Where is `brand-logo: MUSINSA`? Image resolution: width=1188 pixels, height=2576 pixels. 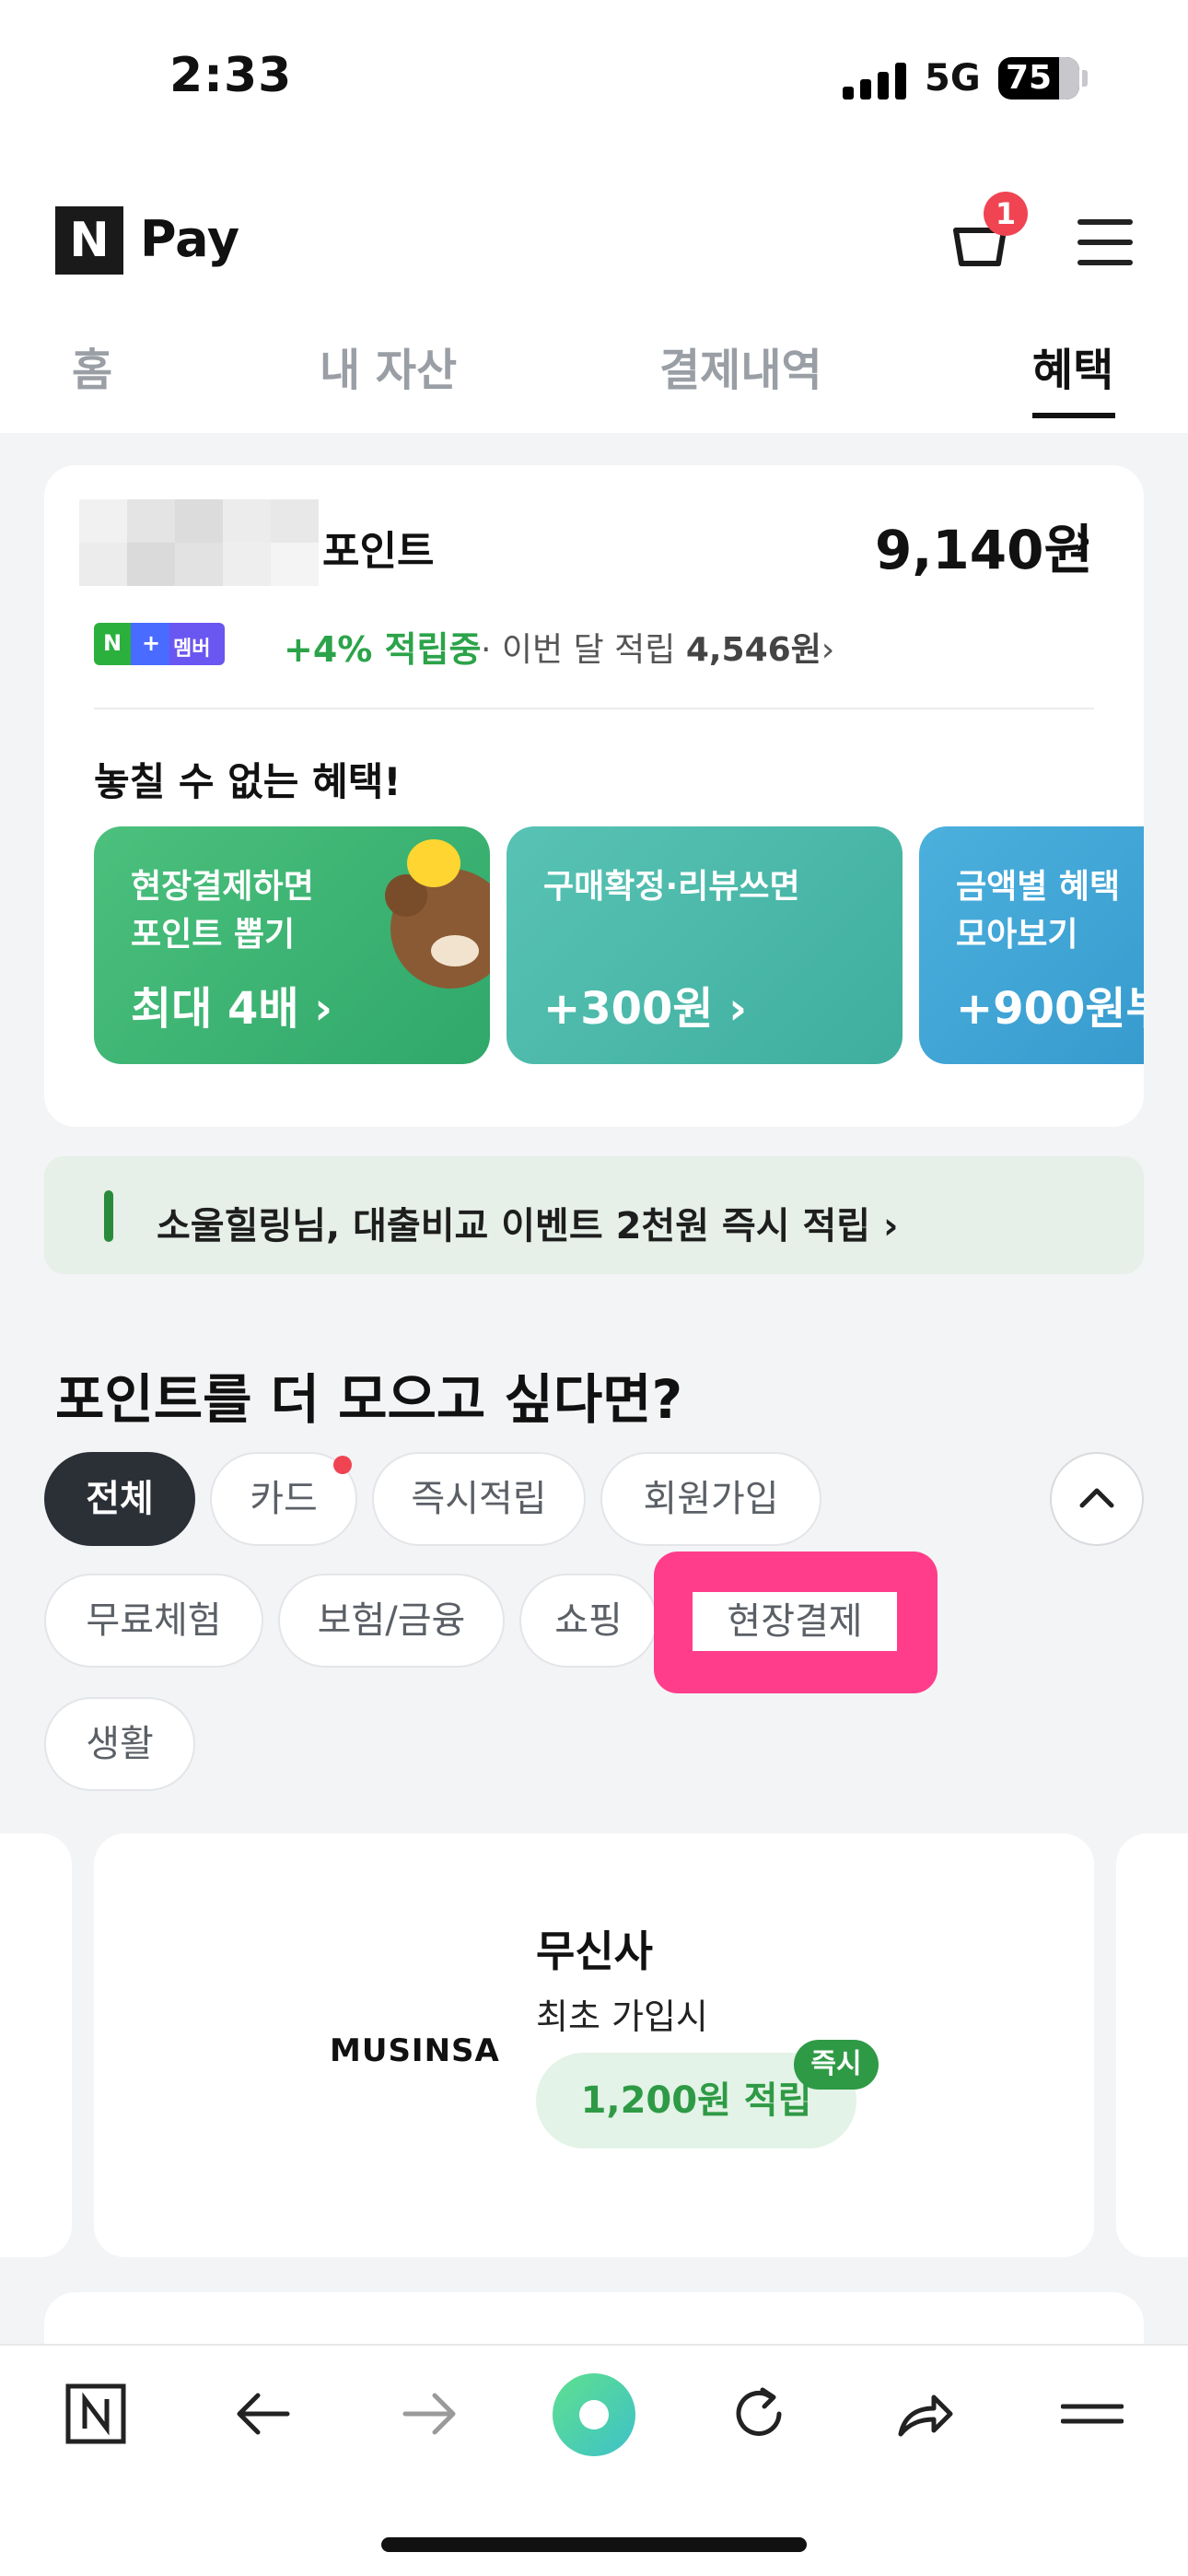 brand-logo: MUSINSA is located at coordinates (415, 2050).